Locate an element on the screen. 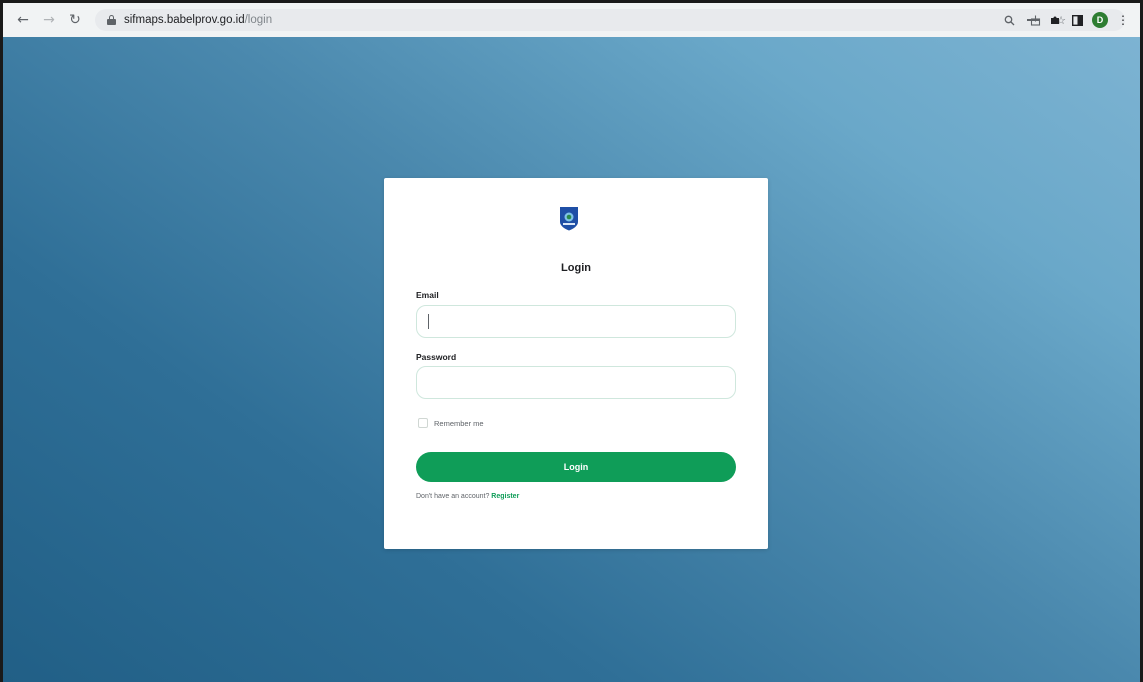 Image resolution: width=1143 pixels, height=682 pixels. search-icon is located at coordinates (1009, 20).